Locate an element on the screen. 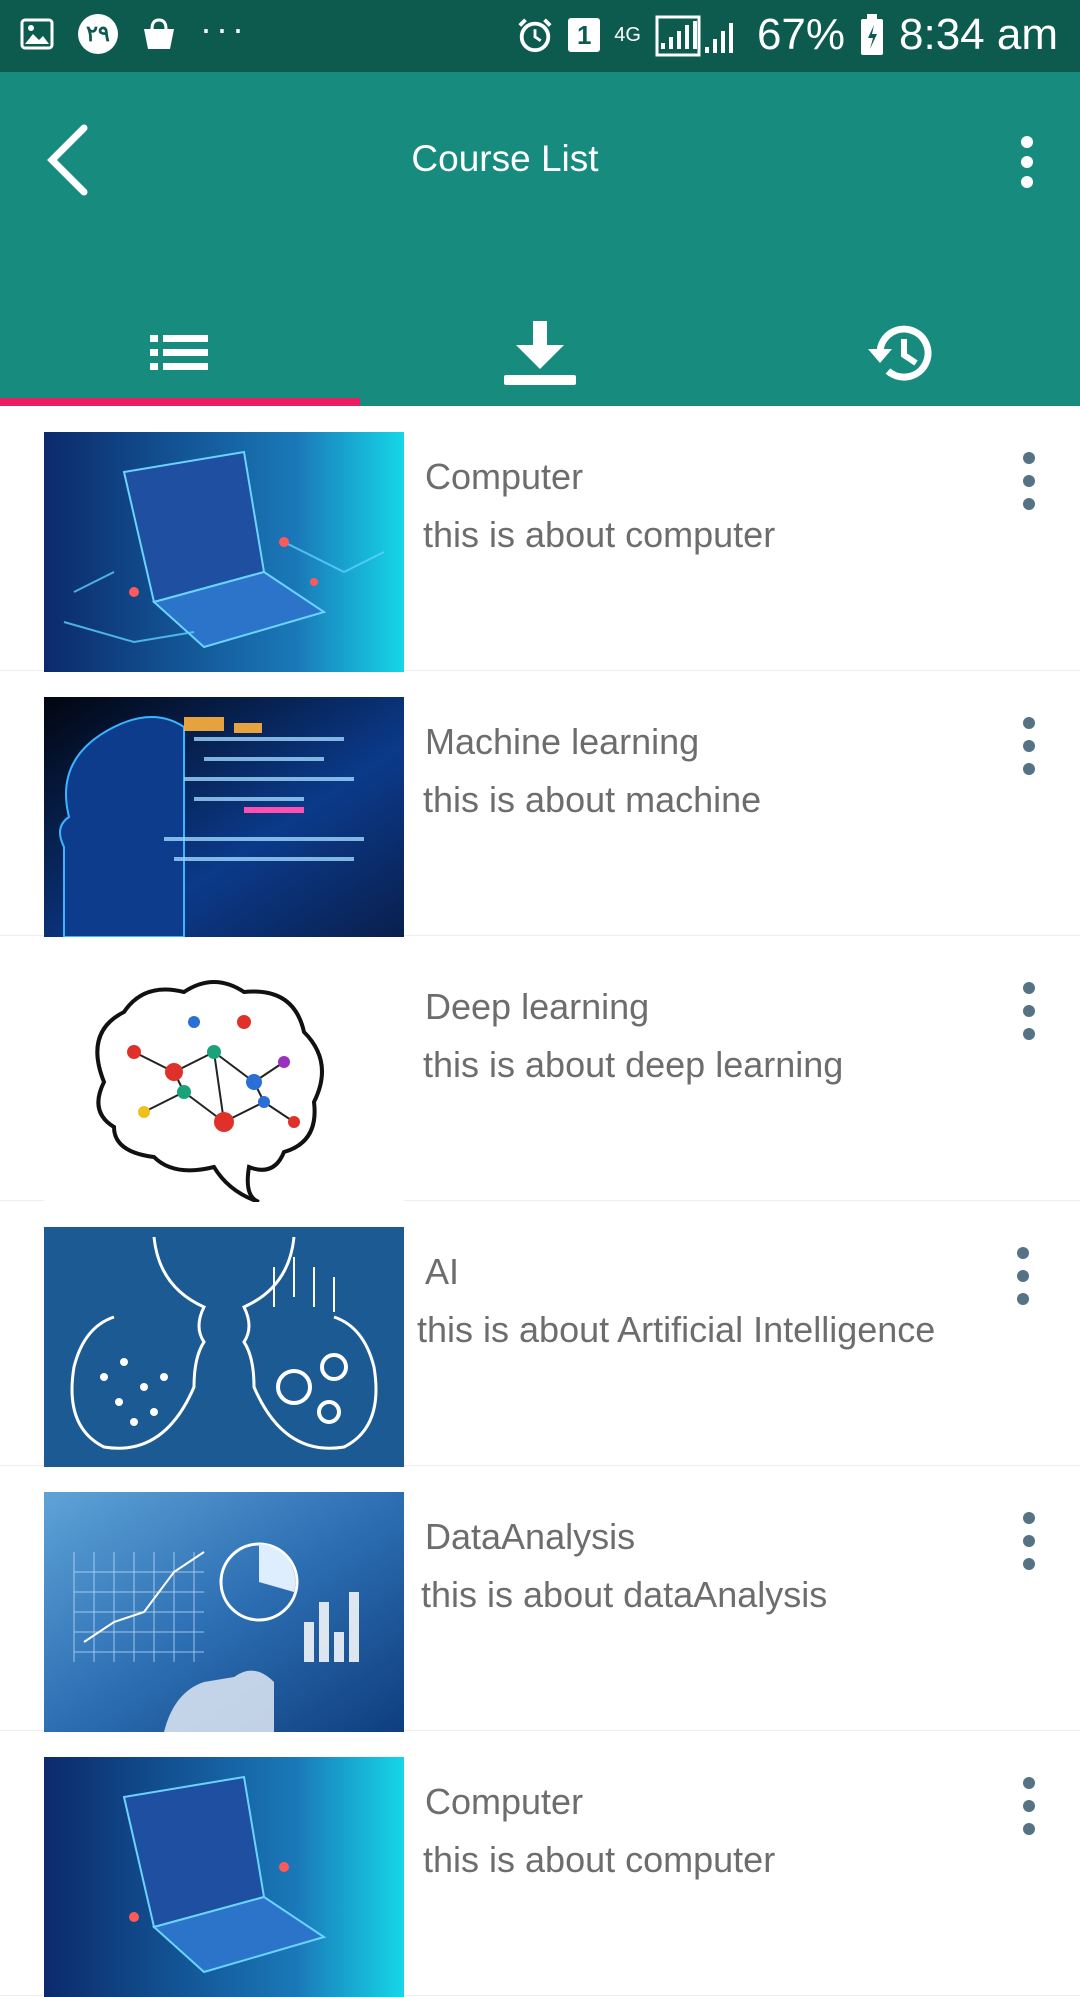  status-bar: ٢٩ ··· 1 4G 67% 8:34 am is located at coordinates (540, 36).